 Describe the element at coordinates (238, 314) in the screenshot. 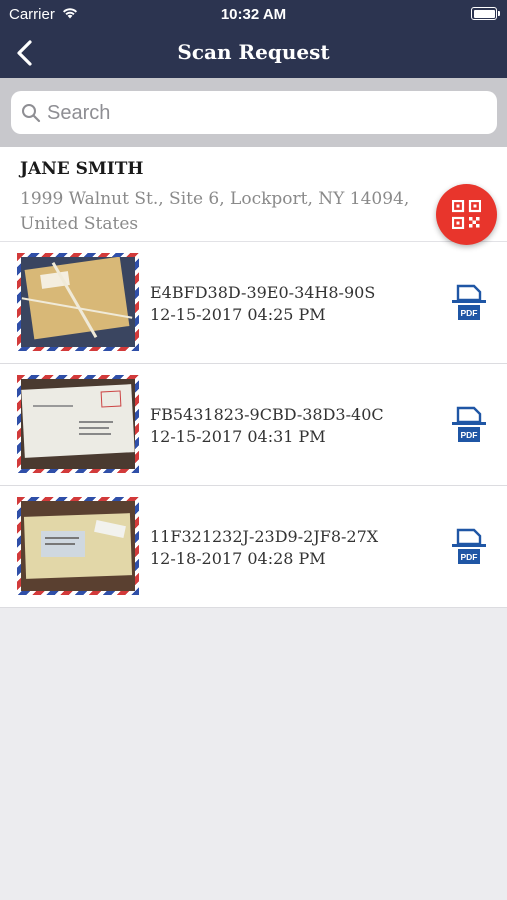

I see `scan-date: 12-15-2017 04:25 PM` at that location.